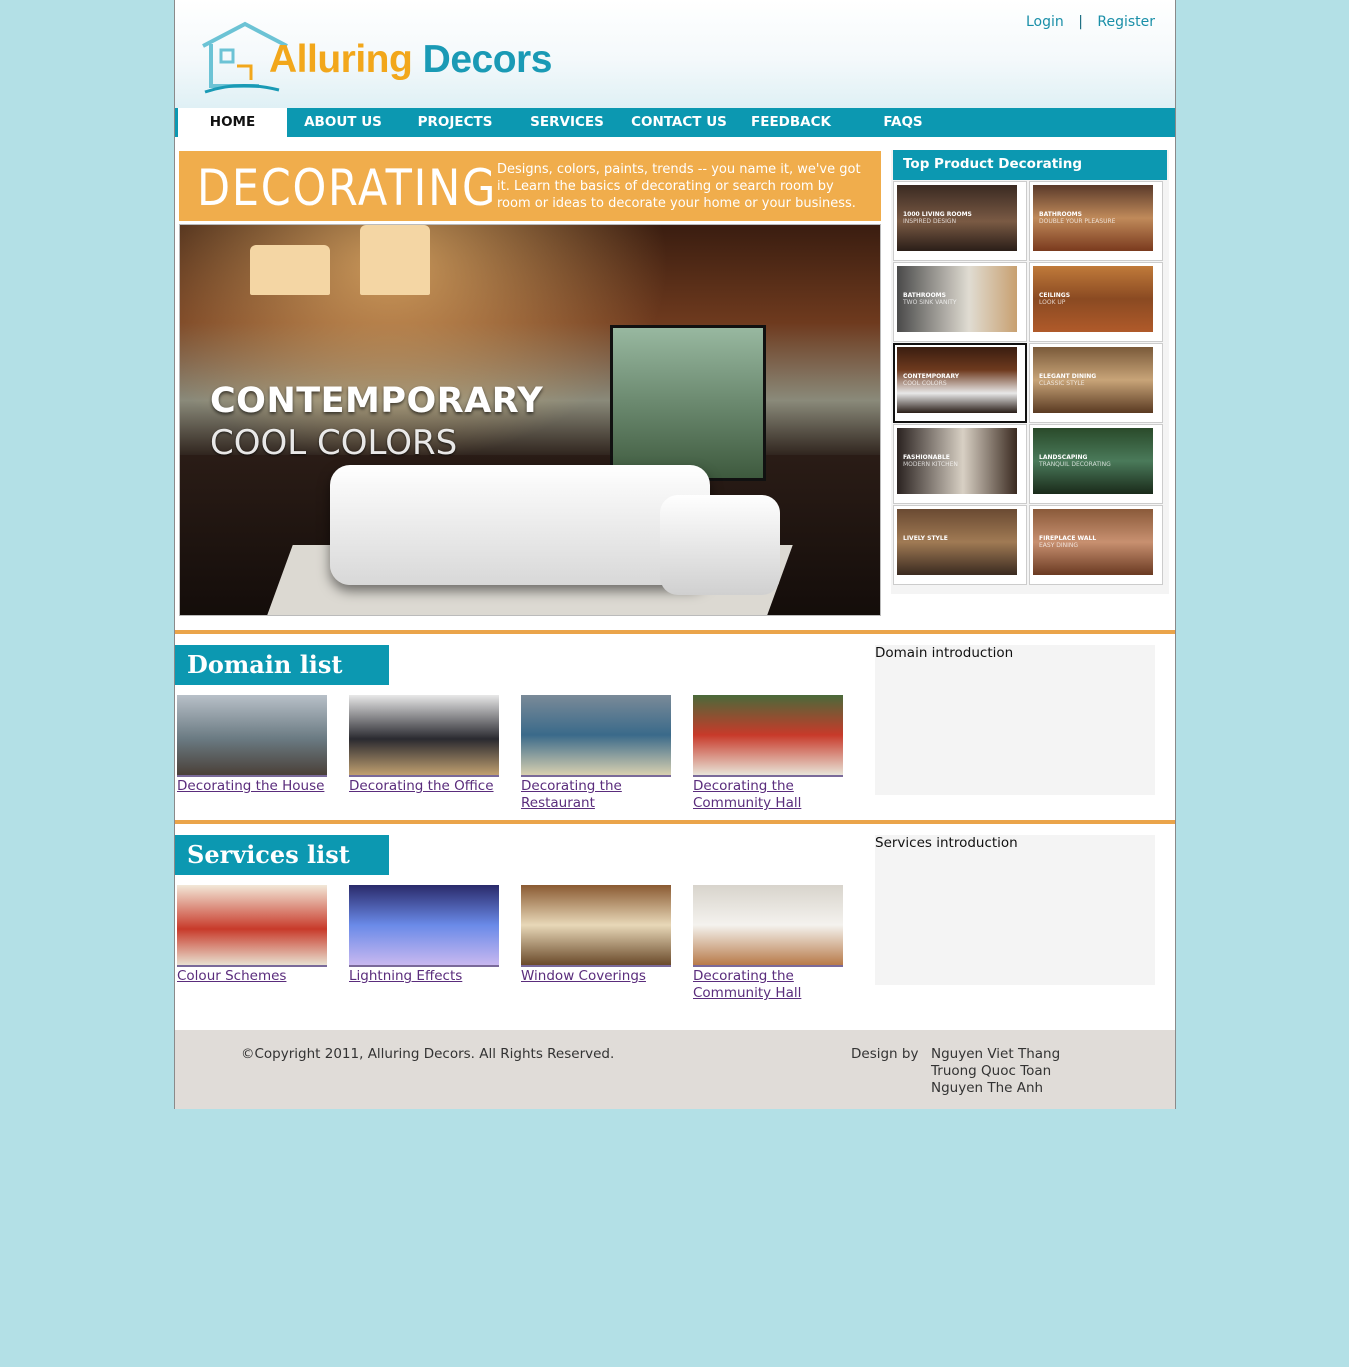 The height and width of the screenshot is (1367, 1349). I want to click on thumb-subcaption: DOUBLE YOUR PLEASURE, so click(1077, 221).